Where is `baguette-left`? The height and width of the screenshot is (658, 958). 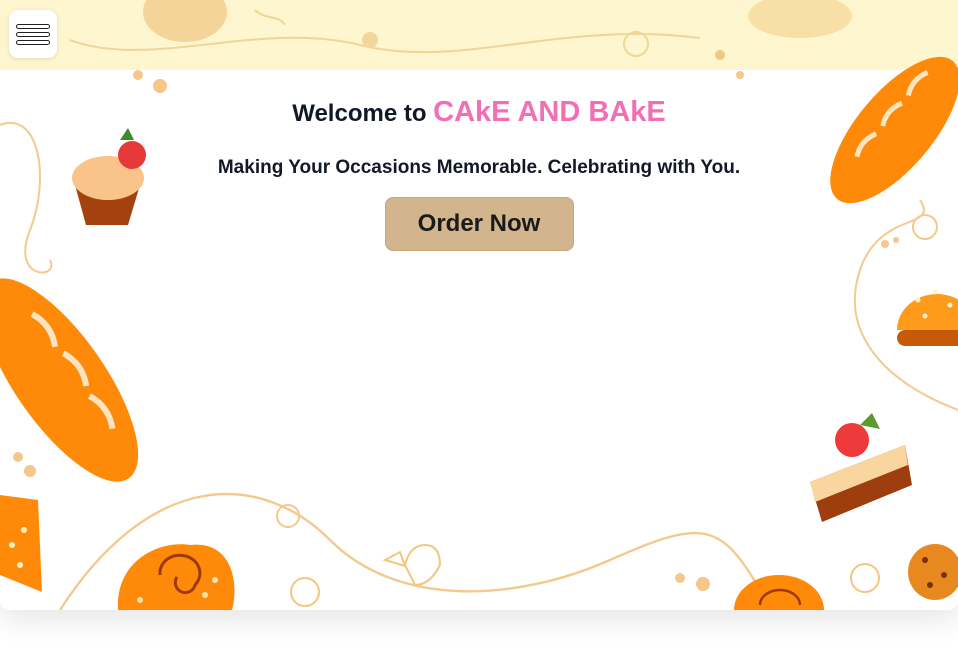 baguette-left is located at coordinates (69, 380).